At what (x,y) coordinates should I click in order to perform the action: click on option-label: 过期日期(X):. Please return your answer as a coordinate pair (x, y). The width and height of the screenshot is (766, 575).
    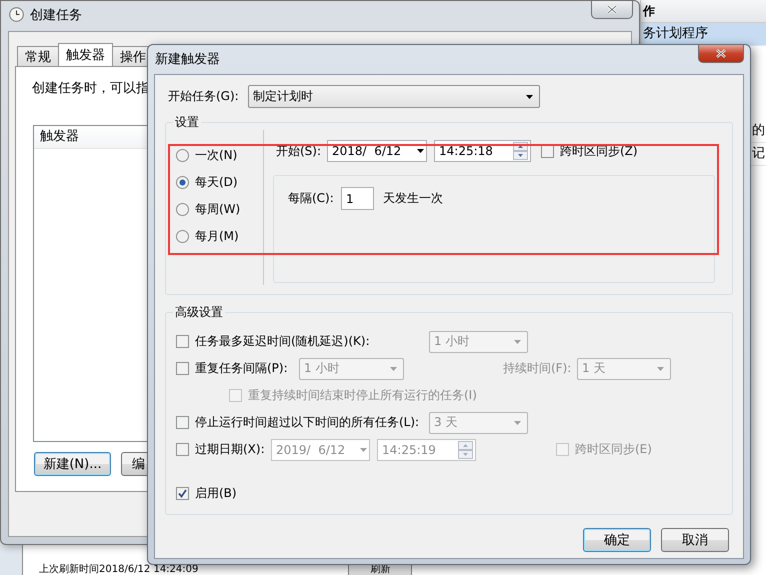
    Looking at the image, I should click on (230, 449).